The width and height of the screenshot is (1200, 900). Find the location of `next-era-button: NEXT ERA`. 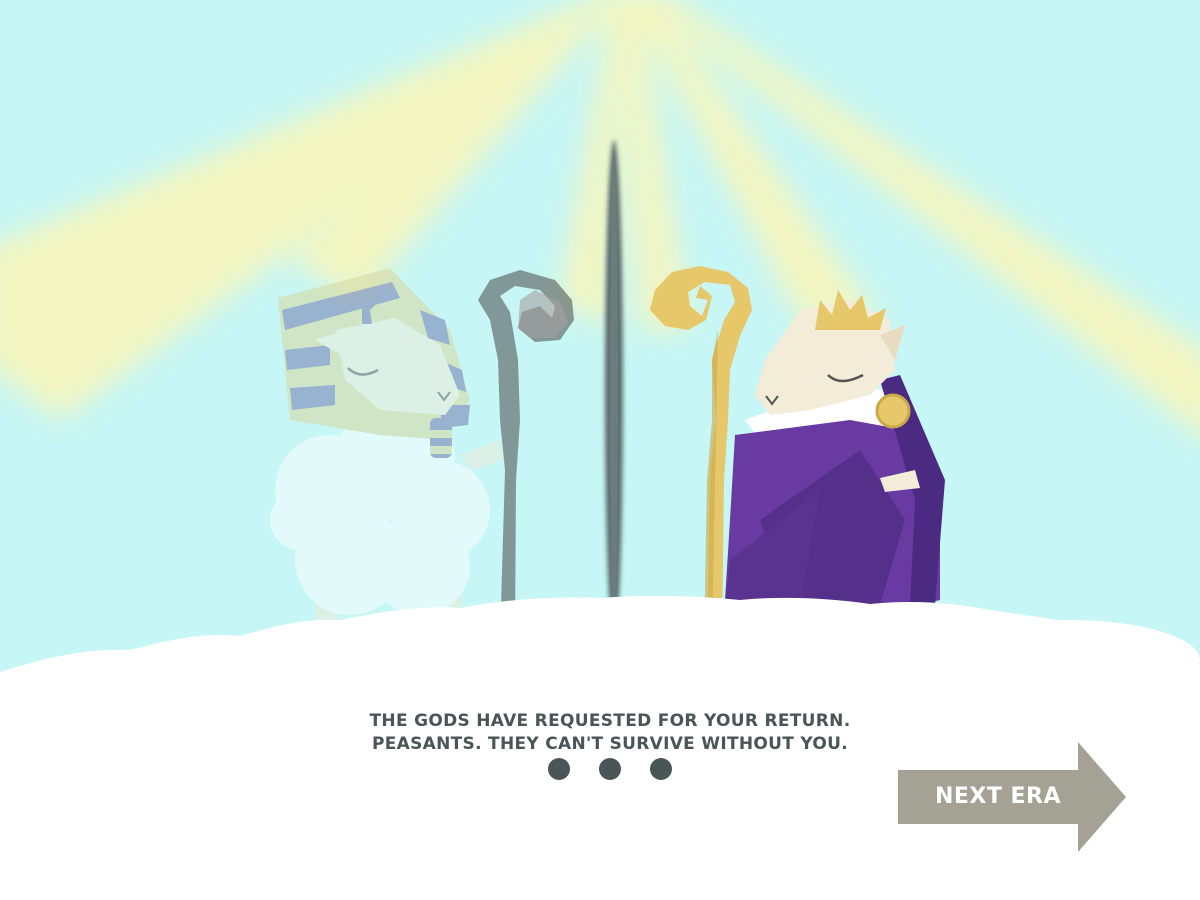

next-era-button: NEXT ERA is located at coordinates (1012, 797).